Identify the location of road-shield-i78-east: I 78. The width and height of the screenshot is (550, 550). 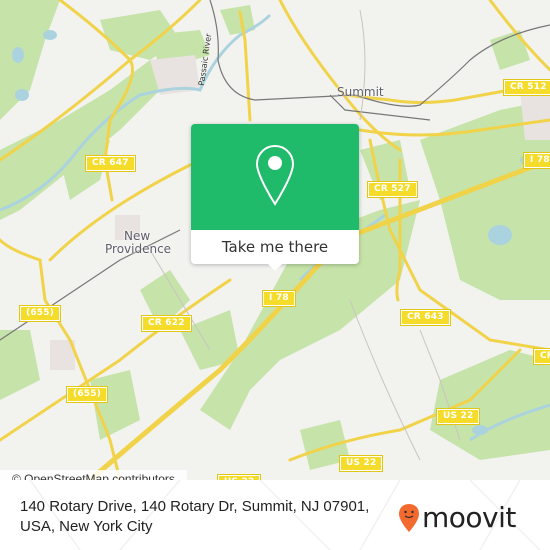
(536, 160).